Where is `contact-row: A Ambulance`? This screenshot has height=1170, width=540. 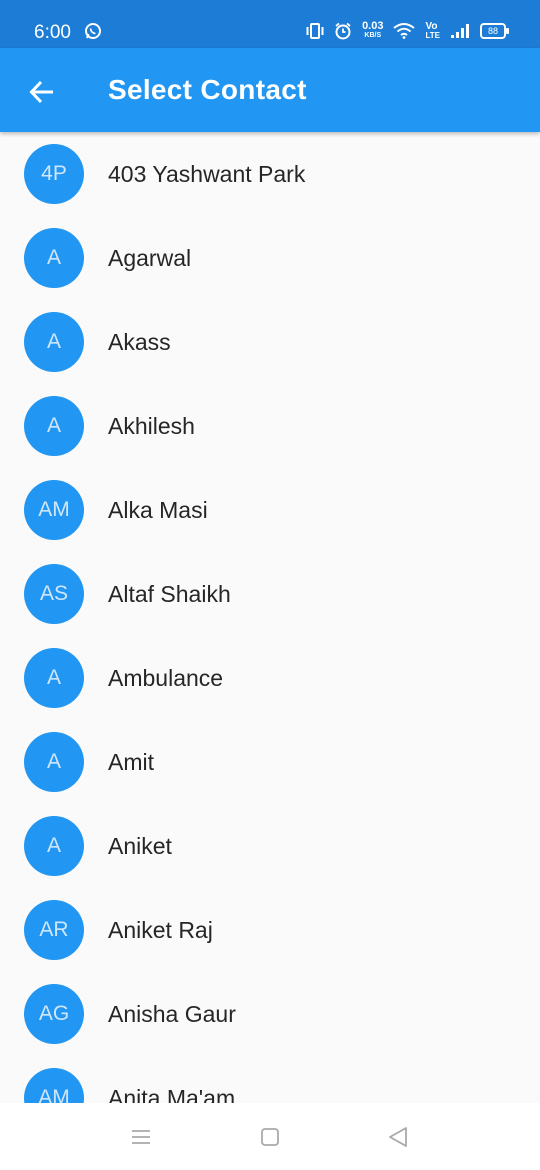
contact-row: A Ambulance is located at coordinates (270, 678).